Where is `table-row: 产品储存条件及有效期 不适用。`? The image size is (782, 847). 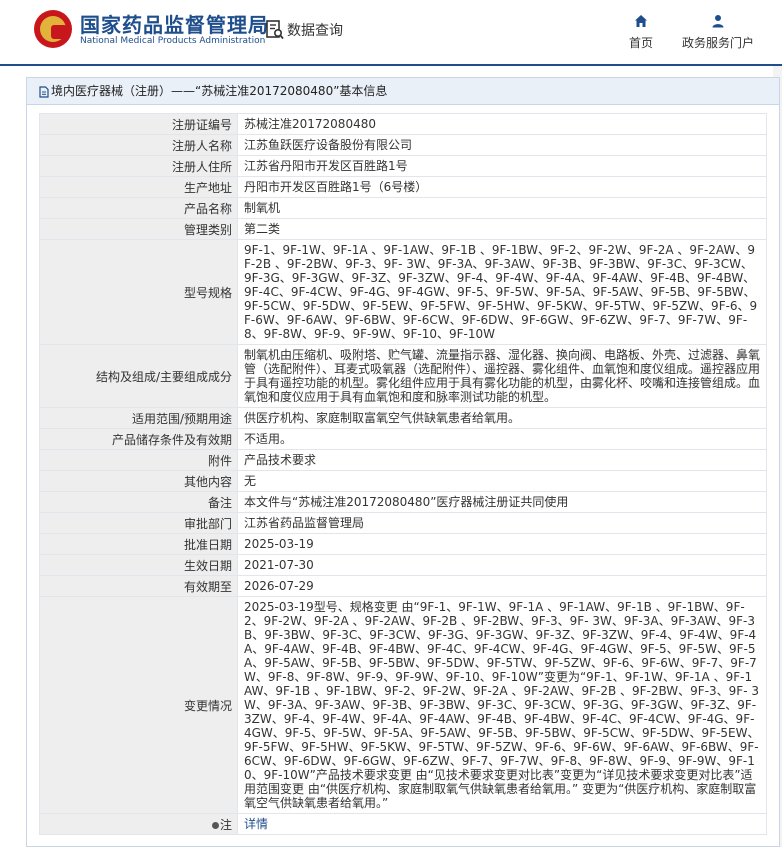 table-row: 产品储存条件及有效期 不适用。 is located at coordinates (403, 439).